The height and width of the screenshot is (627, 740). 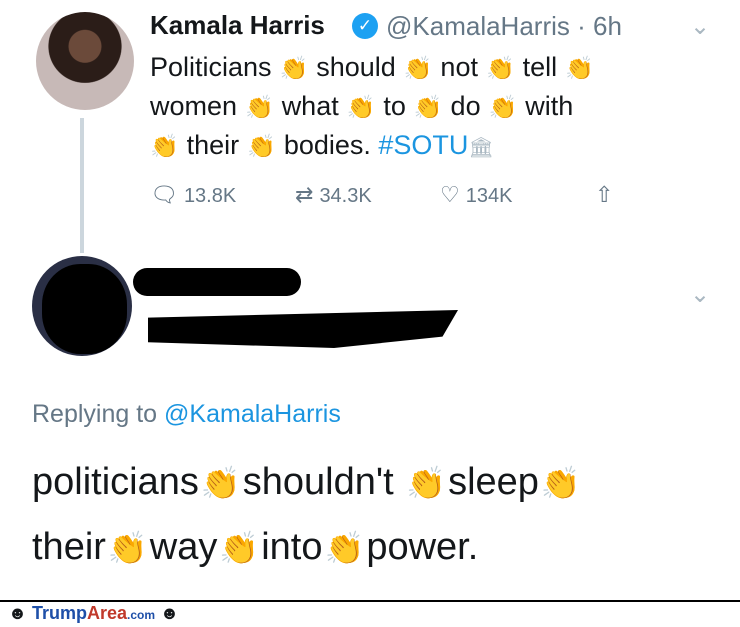 I want to click on author-name: Kamala Harris, so click(x=237, y=25).